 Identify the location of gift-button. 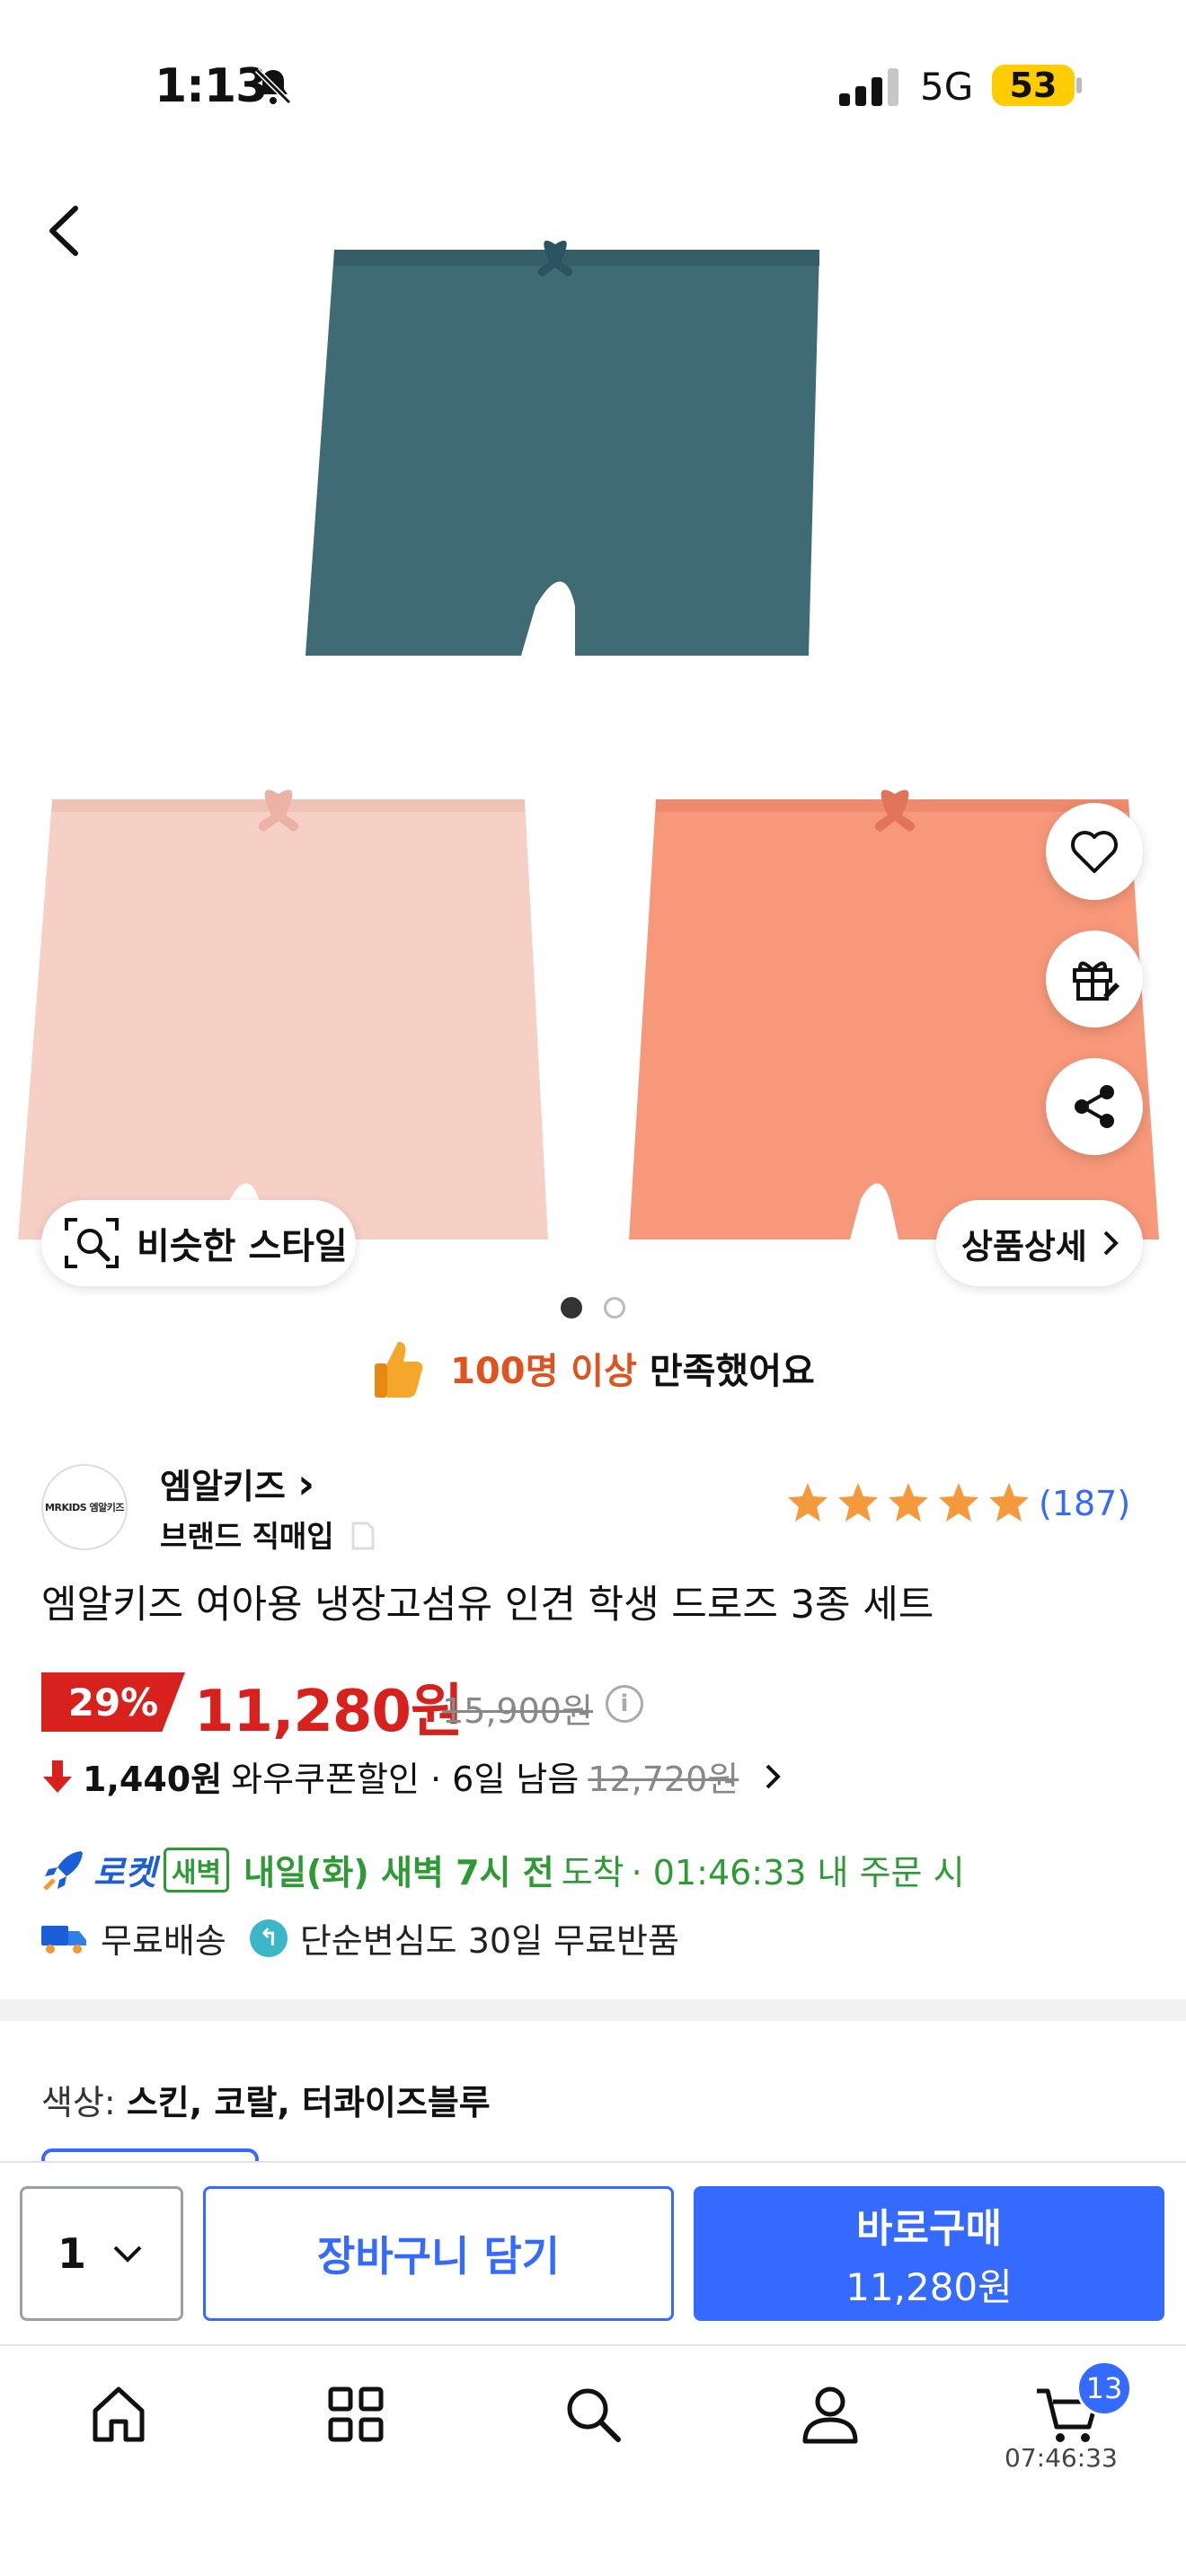
(1094, 979).